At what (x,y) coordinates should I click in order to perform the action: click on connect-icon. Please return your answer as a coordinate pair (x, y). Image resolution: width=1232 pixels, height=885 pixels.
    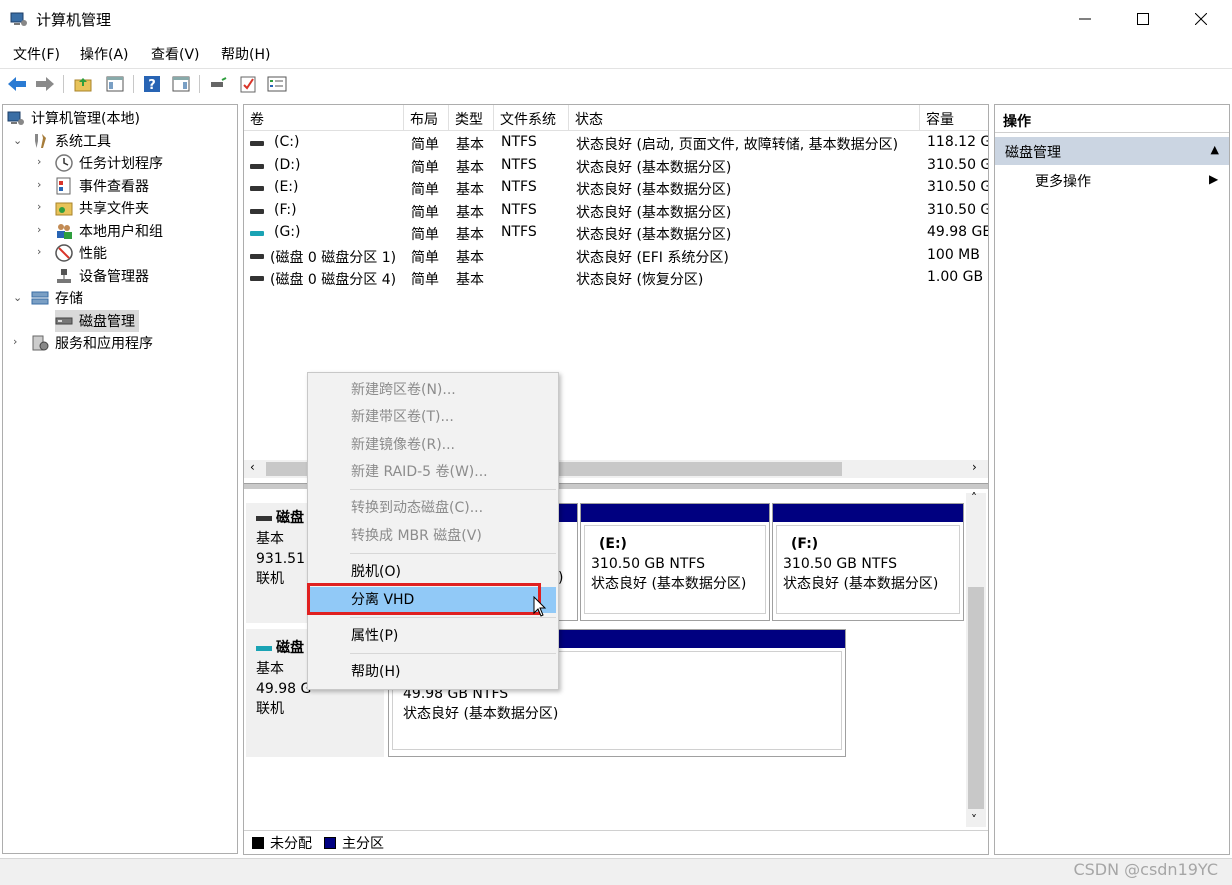
    Looking at the image, I should click on (218, 84).